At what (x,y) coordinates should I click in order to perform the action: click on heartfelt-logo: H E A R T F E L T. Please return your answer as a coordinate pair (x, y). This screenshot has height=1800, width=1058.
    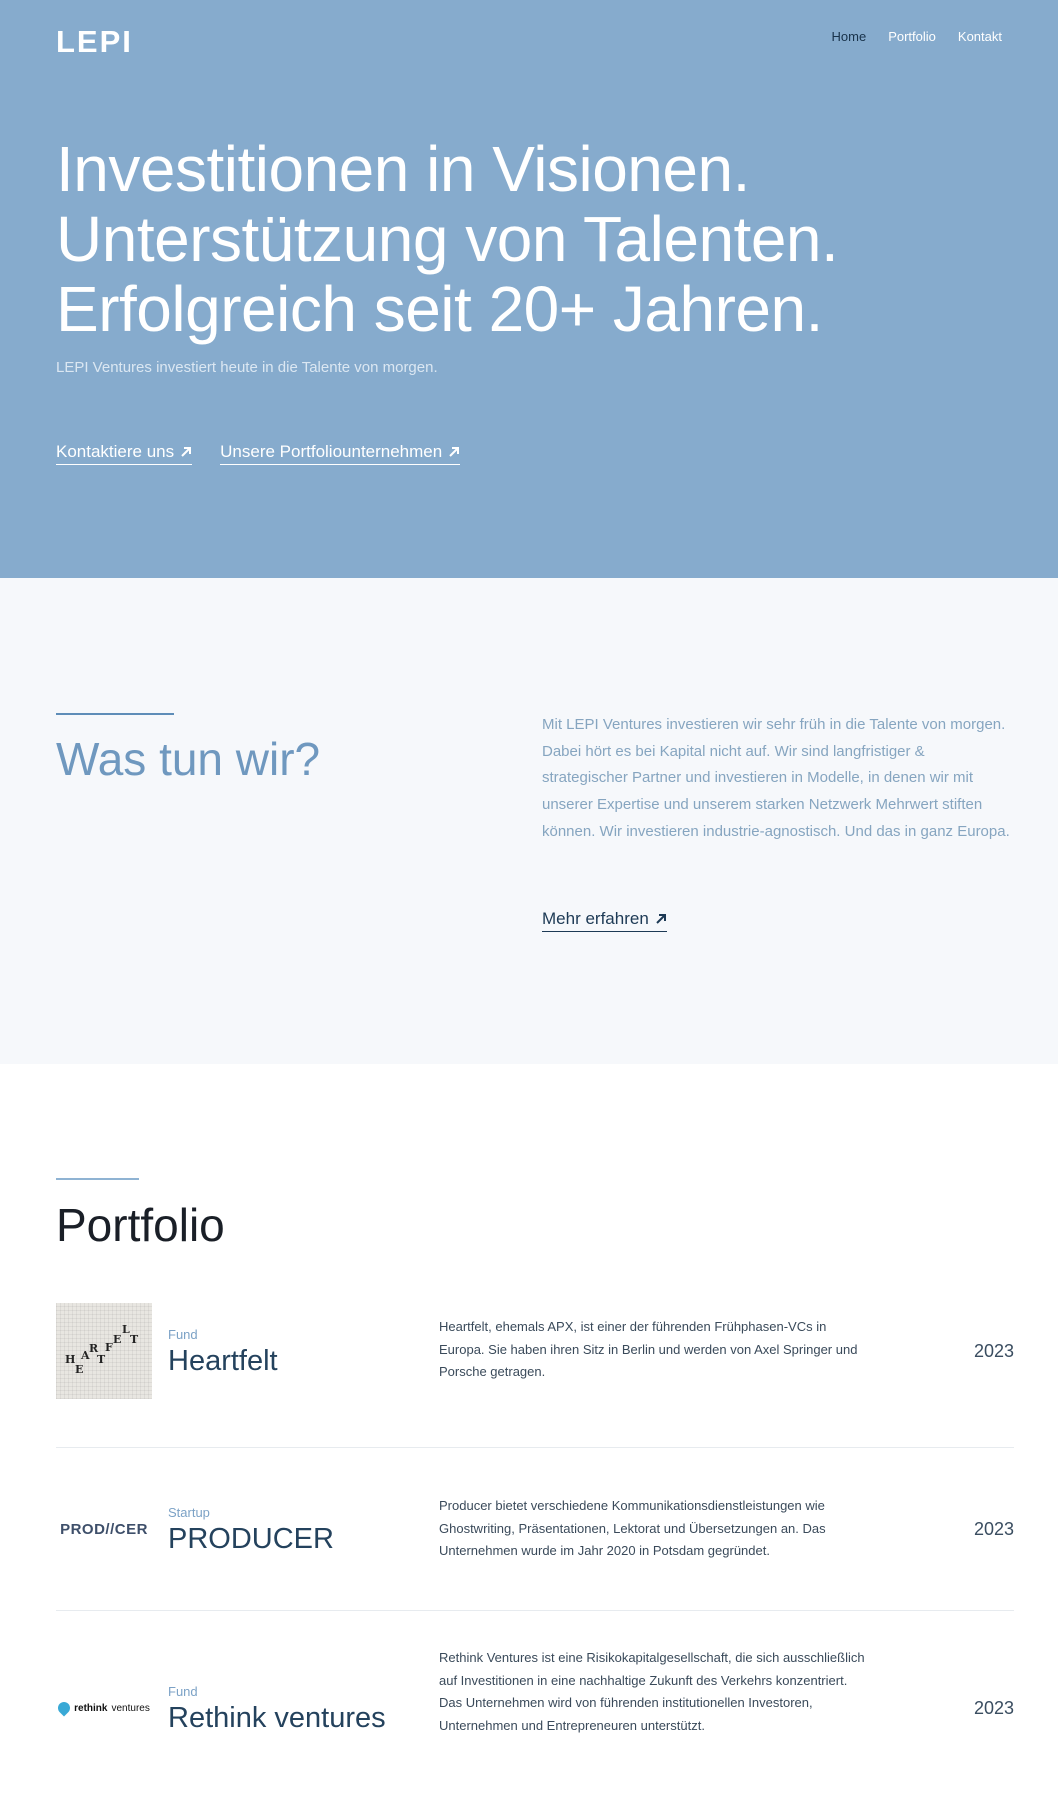
    Looking at the image, I should click on (104, 1351).